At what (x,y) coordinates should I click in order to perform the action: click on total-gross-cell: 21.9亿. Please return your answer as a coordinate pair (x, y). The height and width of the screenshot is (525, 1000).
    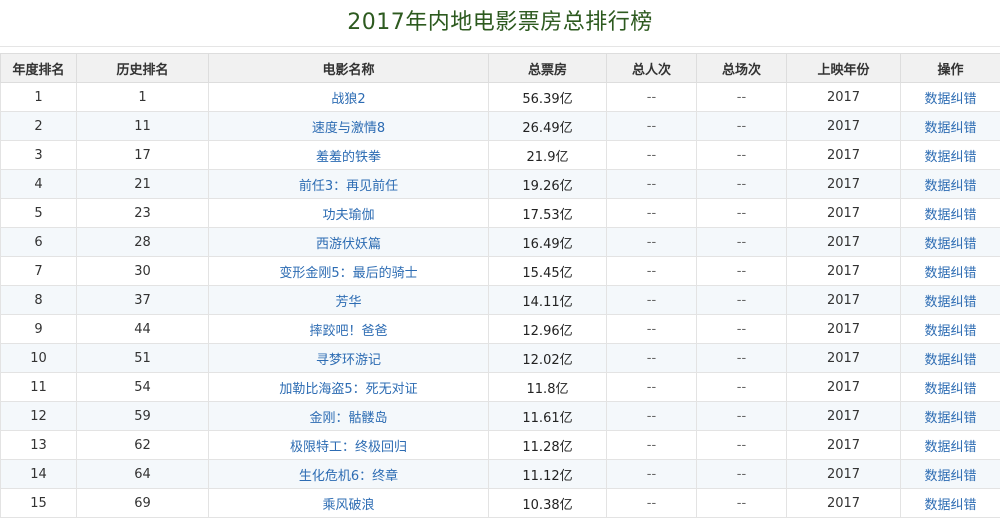
    Looking at the image, I should click on (547, 155).